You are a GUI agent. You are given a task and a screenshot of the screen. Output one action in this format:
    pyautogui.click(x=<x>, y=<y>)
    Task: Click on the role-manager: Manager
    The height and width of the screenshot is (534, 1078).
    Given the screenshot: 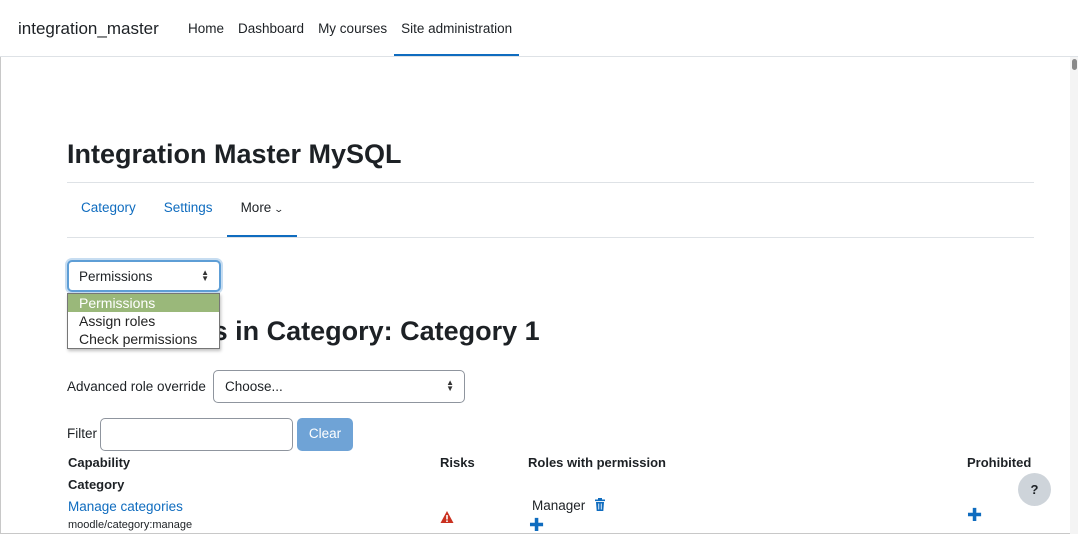 What is the action you would take?
    pyautogui.click(x=559, y=505)
    